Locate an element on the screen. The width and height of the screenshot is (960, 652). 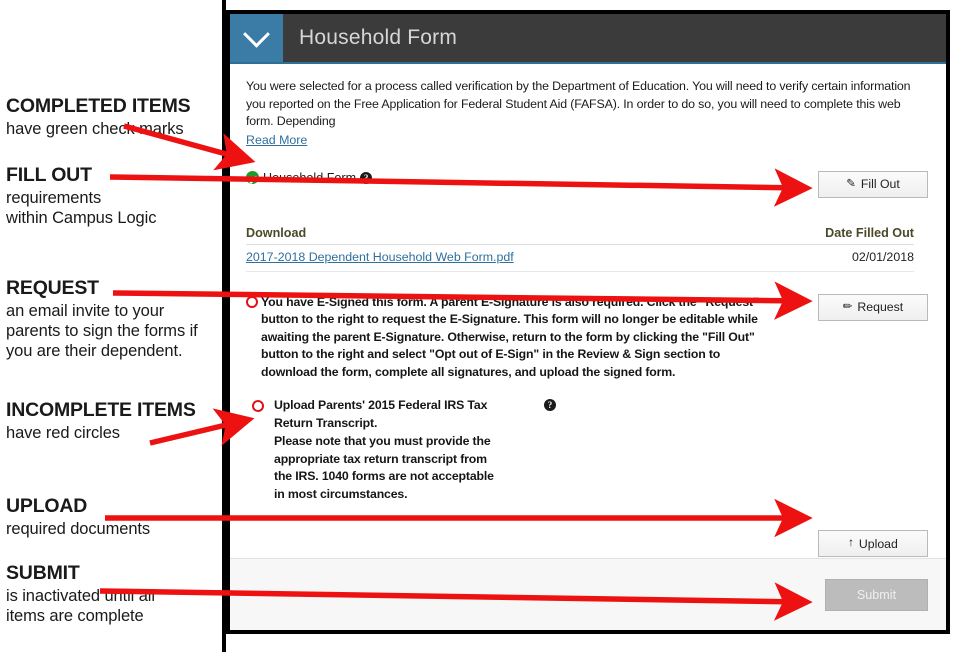
table-header-row: Download Date Filled Out is located at coordinates (580, 235).